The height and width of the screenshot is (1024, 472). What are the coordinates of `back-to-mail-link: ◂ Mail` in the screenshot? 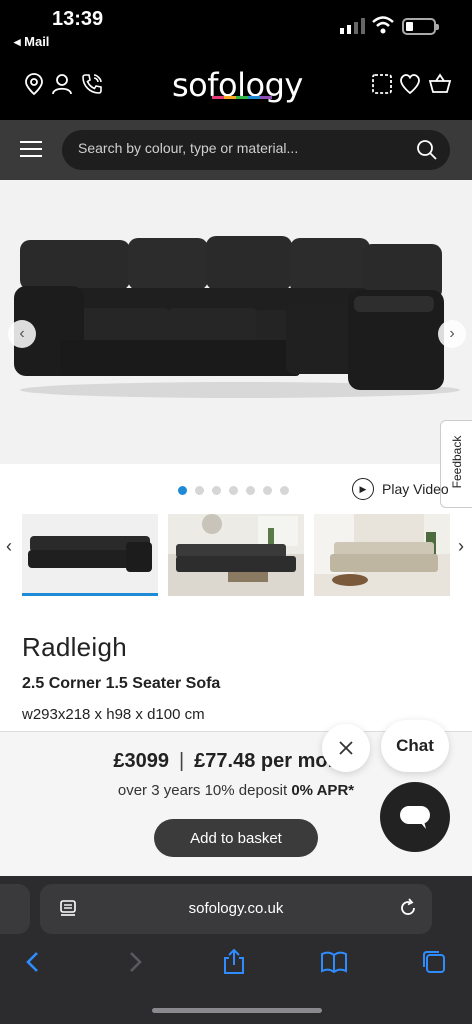 It's located at (31, 42).